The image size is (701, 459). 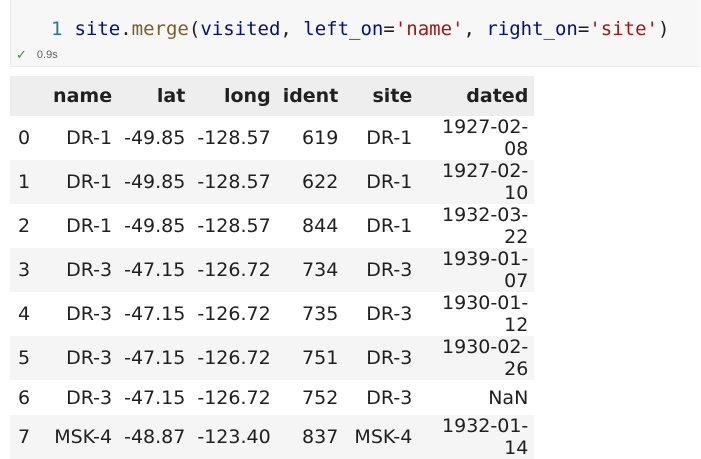 I want to click on index-header, so click(x=24, y=96).